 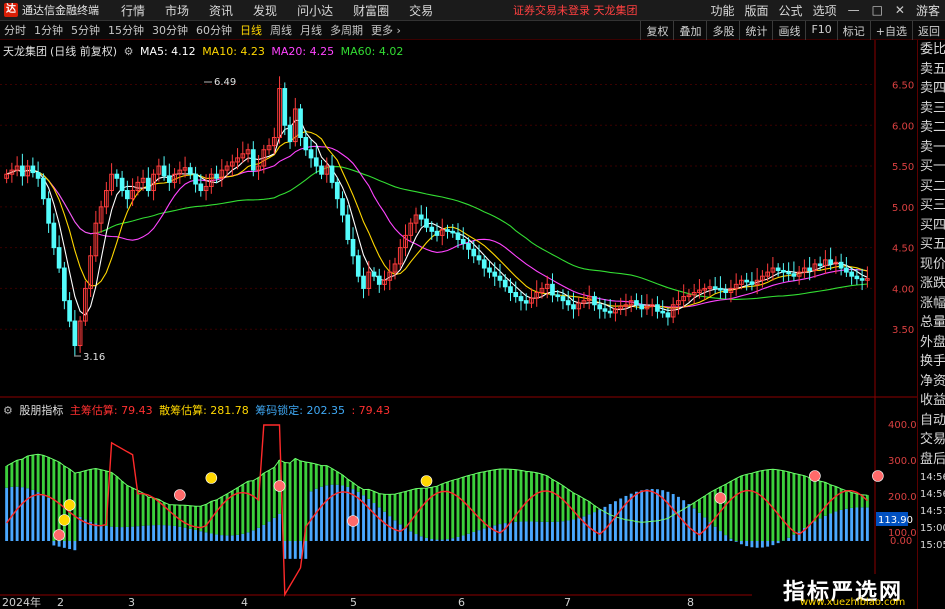 I want to click on stock-name: 天龙集团, so click(x=25, y=51).